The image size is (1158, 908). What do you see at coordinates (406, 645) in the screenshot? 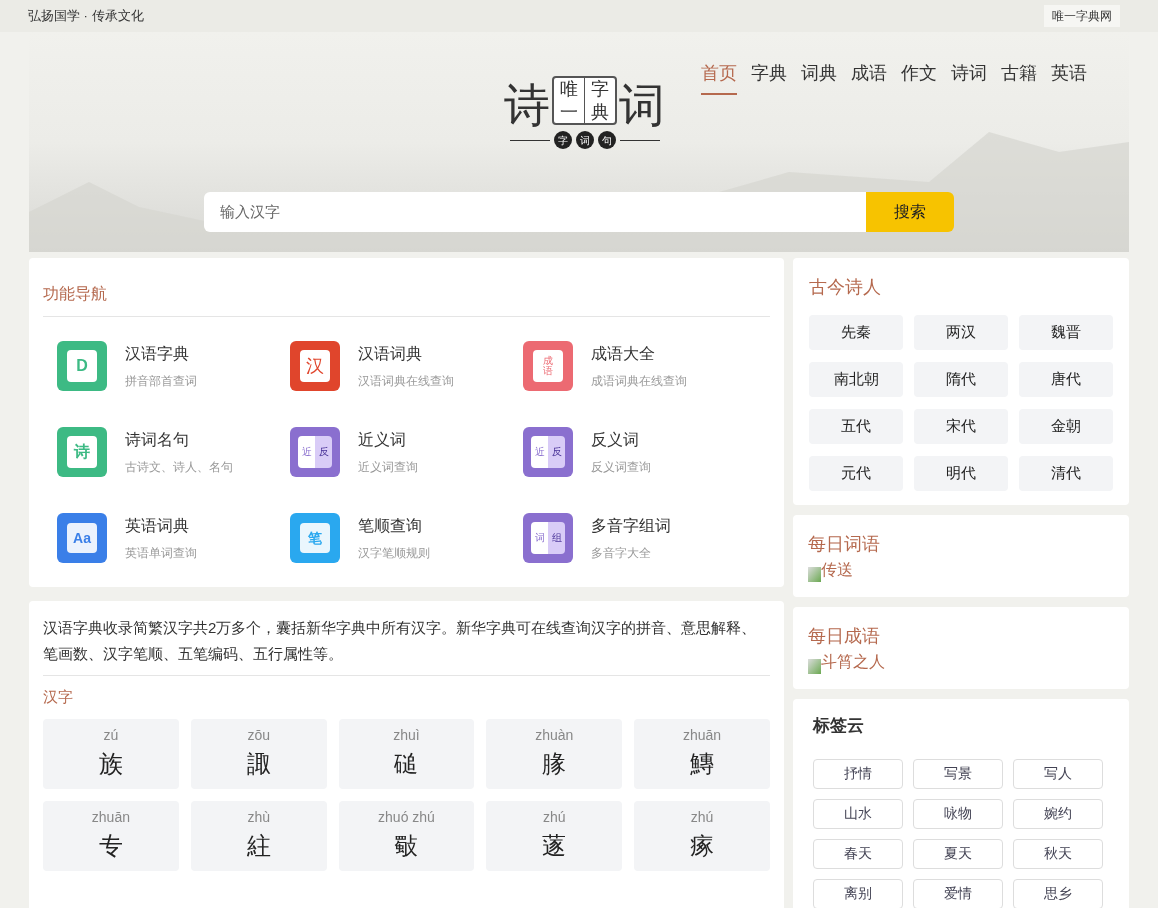
I see `intro-paragraph: 汉语字典收录简繁汉字共2万多个，囊括新华字典中所有汉字。新华字典可在线查询汉字的拼音、意思解释、笔画数、汉字笔顺、五笔编码、五行属性等。` at bounding box center [406, 645].